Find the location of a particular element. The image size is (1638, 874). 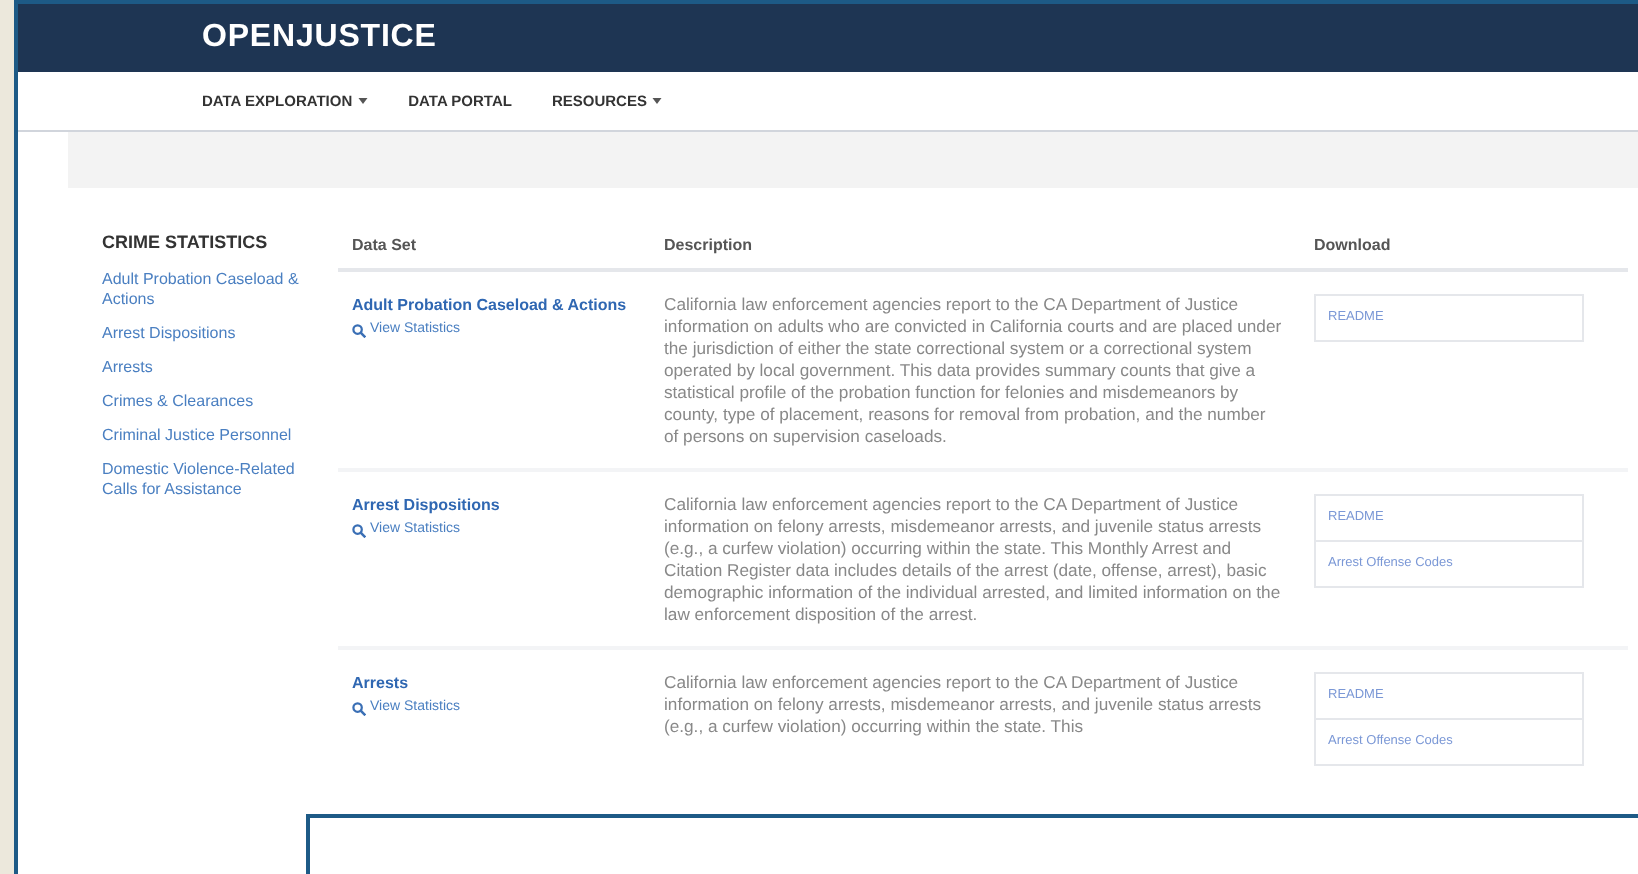

sidebar-link: Crimes & Clearances is located at coordinates (212, 401).